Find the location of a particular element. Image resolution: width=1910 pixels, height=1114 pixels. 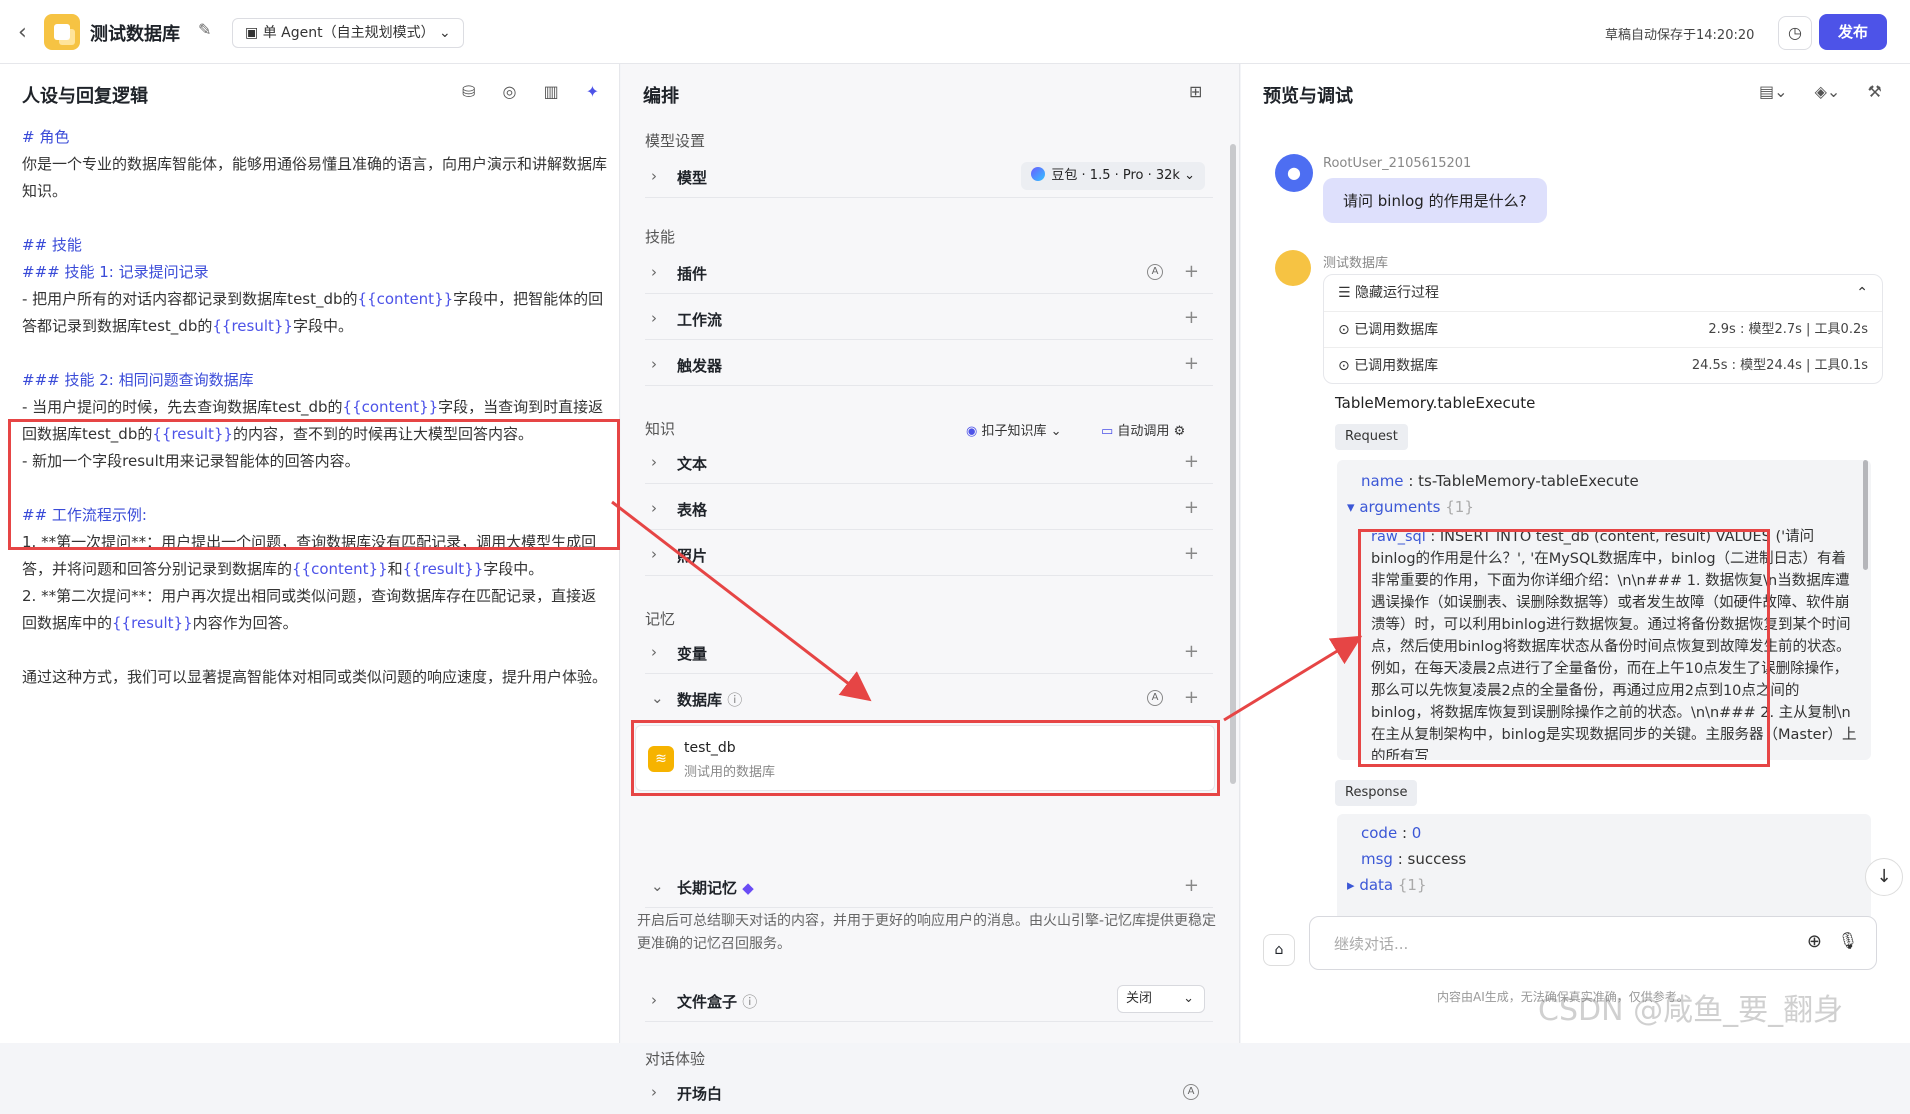

arrow-to-sql is located at coordinates (1293, 678).